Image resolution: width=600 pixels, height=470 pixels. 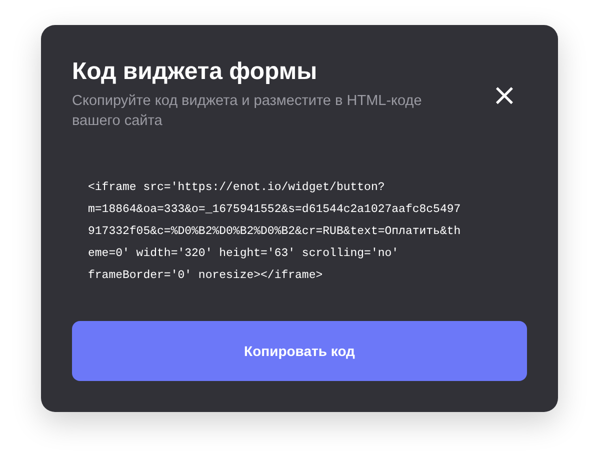 I want to click on close-button: ×, so click(x=504, y=96).